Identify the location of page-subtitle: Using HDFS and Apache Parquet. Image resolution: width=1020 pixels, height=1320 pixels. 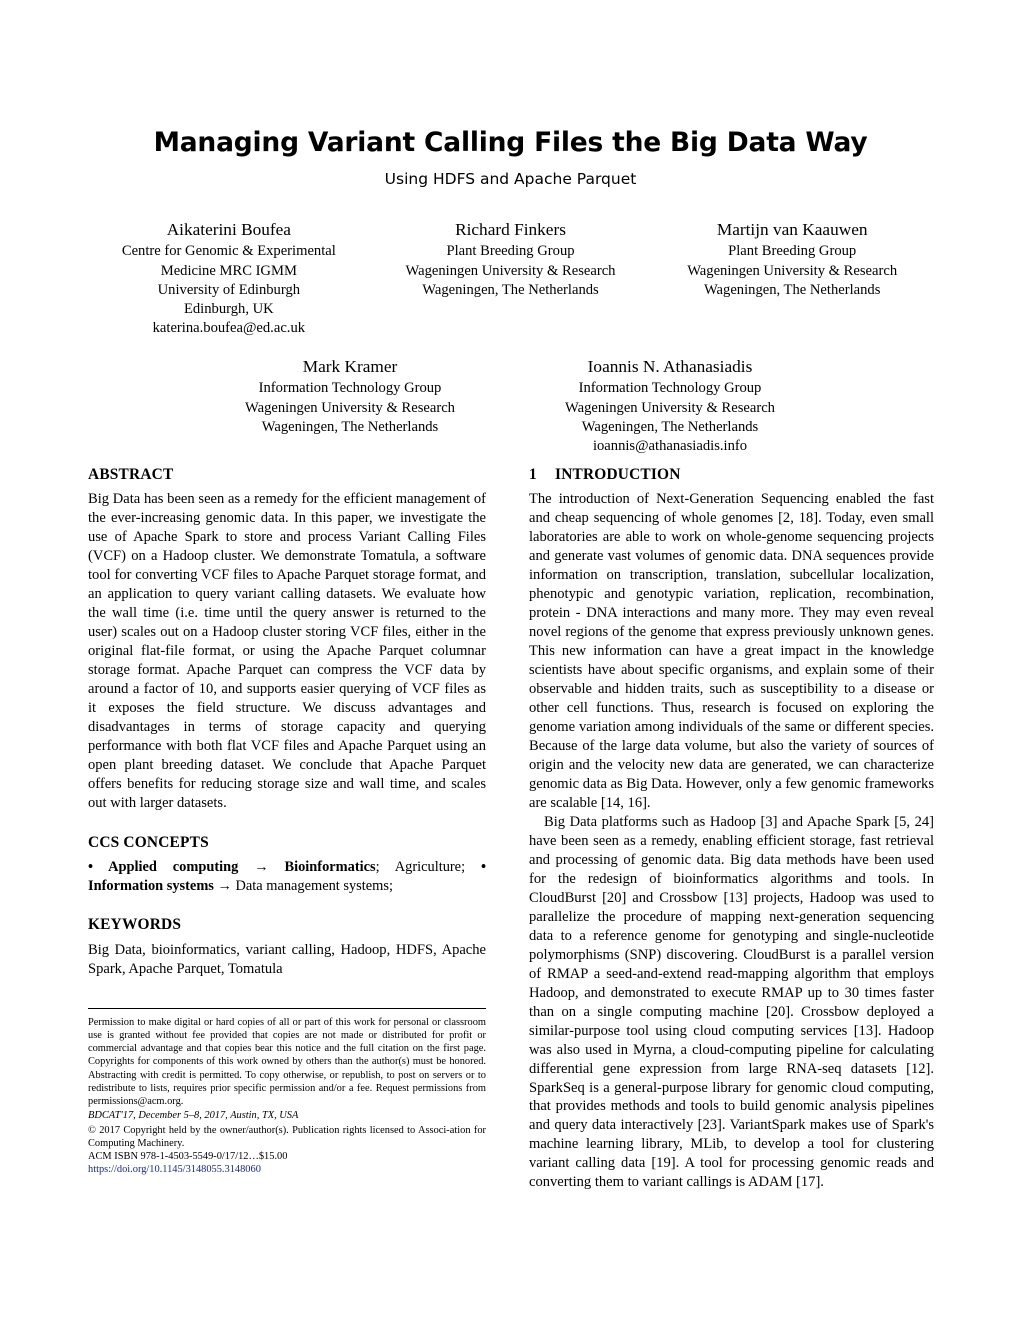
(510, 179).